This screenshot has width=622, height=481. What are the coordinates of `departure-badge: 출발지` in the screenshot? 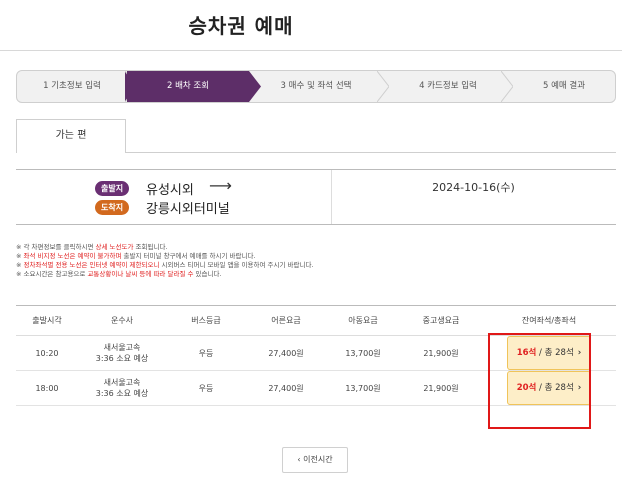 It's located at (112, 188).